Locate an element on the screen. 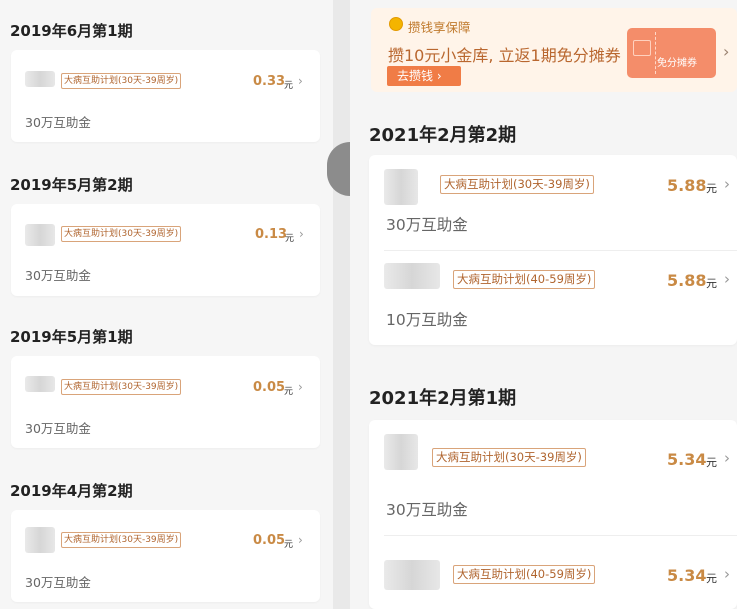 This screenshot has width=737, height=609. ticket-label: 免分摊券 is located at coordinates (677, 63).